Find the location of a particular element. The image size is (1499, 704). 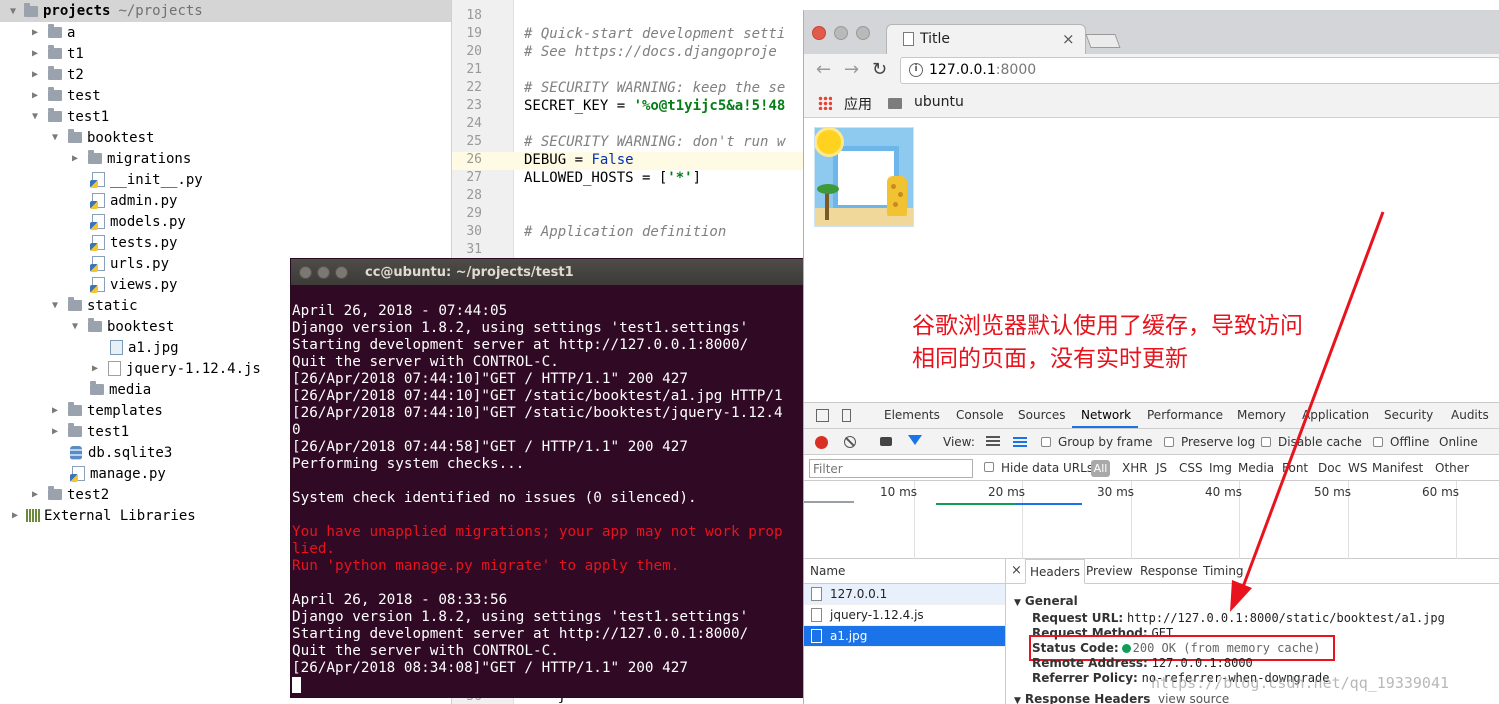

tab-memory: Memory is located at coordinates (1261, 415).